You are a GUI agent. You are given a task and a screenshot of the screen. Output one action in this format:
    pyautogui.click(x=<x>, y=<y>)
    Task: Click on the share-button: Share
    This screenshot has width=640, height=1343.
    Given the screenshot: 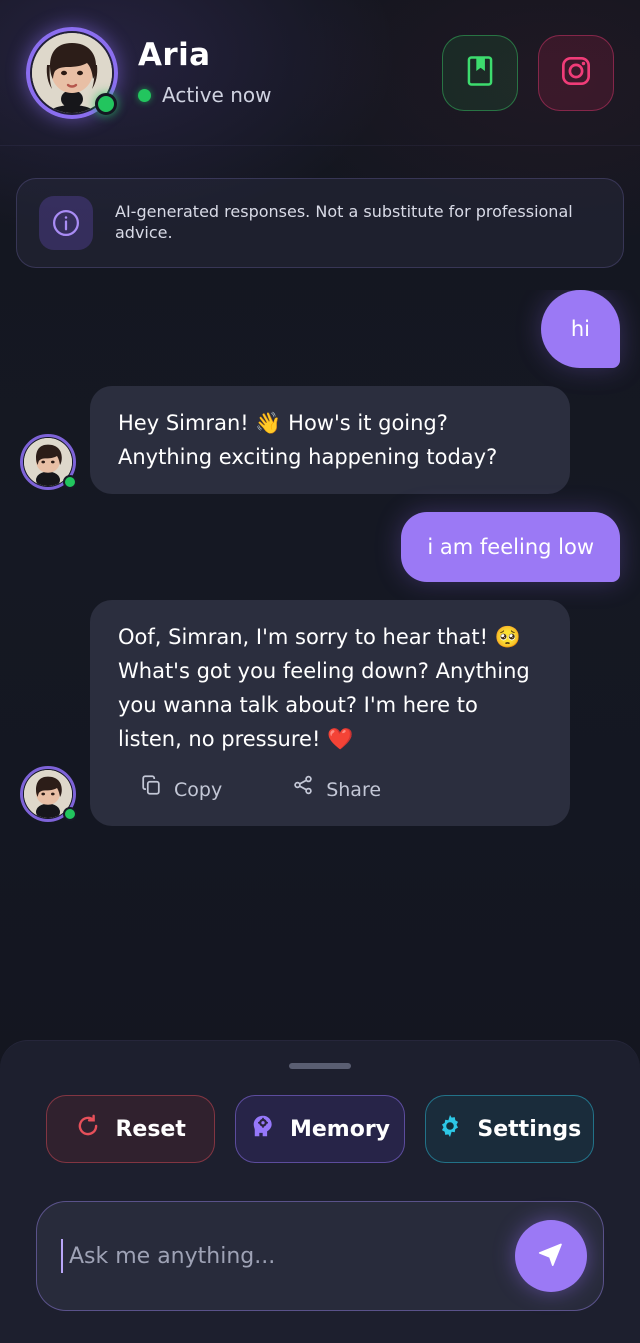 What is the action you would take?
    pyautogui.click(x=336, y=790)
    